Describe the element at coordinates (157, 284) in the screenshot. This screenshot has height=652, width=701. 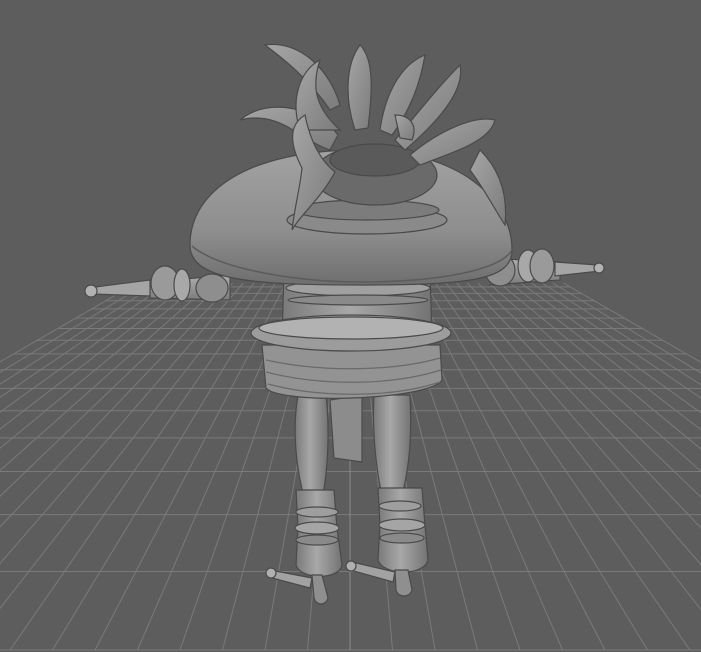
I see `right-arm` at that location.